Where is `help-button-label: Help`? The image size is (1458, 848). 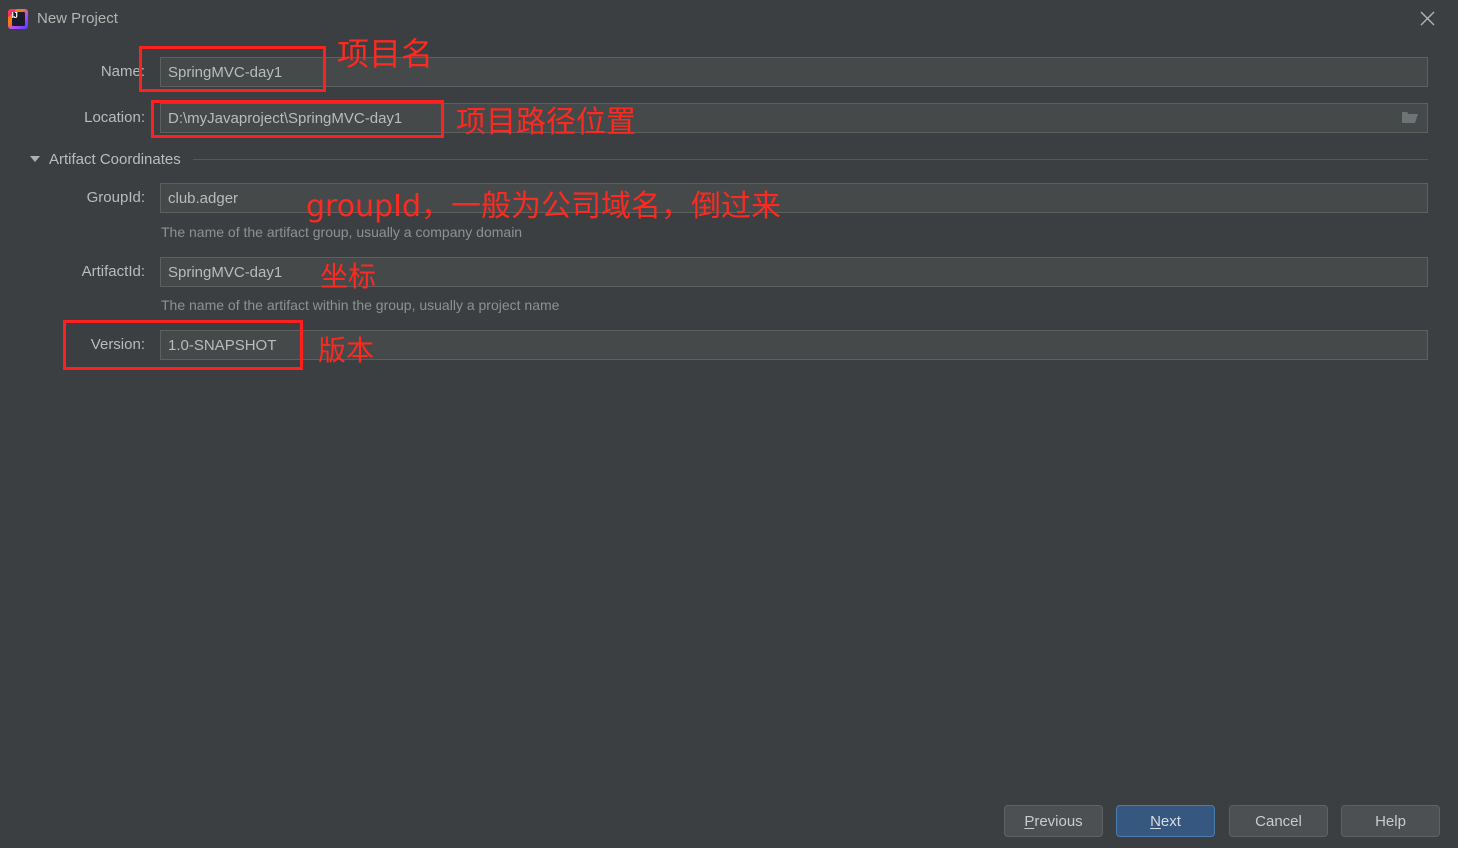 help-button-label: Help is located at coordinates (1390, 821).